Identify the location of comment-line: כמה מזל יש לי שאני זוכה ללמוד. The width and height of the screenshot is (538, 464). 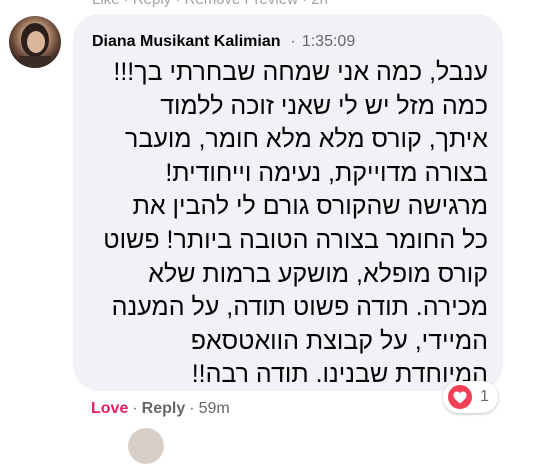
(324, 105).